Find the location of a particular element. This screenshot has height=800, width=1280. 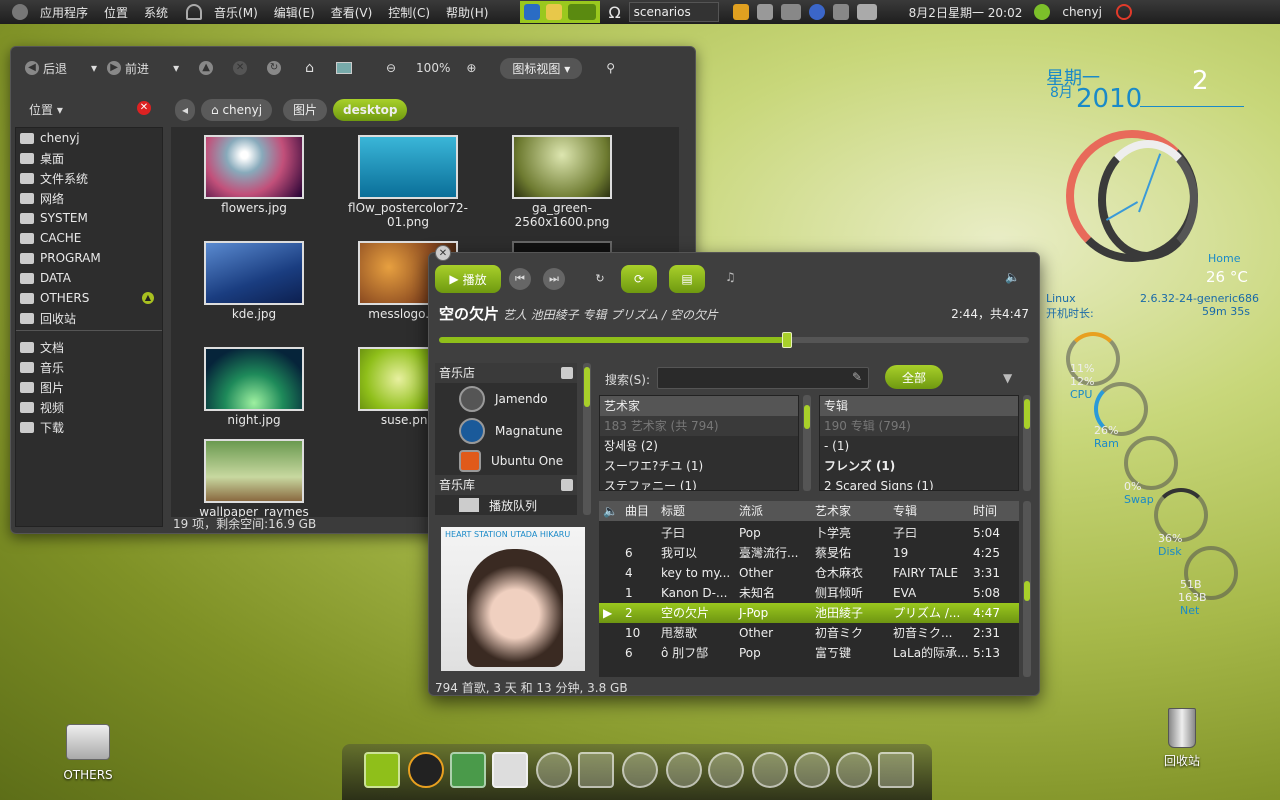

sidebar-item-others: OTHERS ▲ is located at coordinates (89, 298).